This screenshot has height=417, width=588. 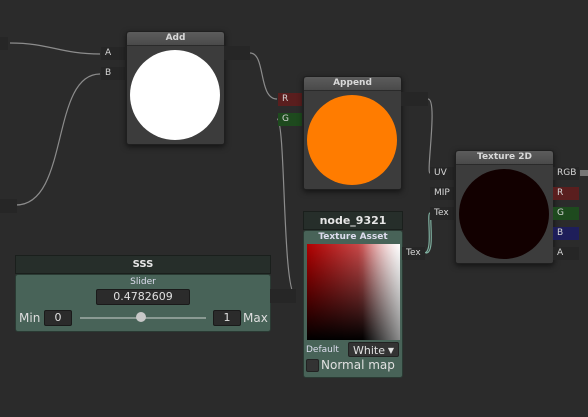 What do you see at coordinates (566, 213) in the screenshot?
I see `texture2d-output-g: G` at bounding box center [566, 213].